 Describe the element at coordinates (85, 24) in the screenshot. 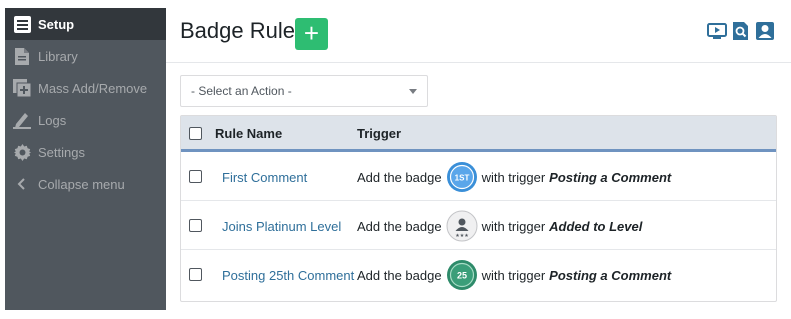

I see `sidebar-item-setup: Setup` at that location.